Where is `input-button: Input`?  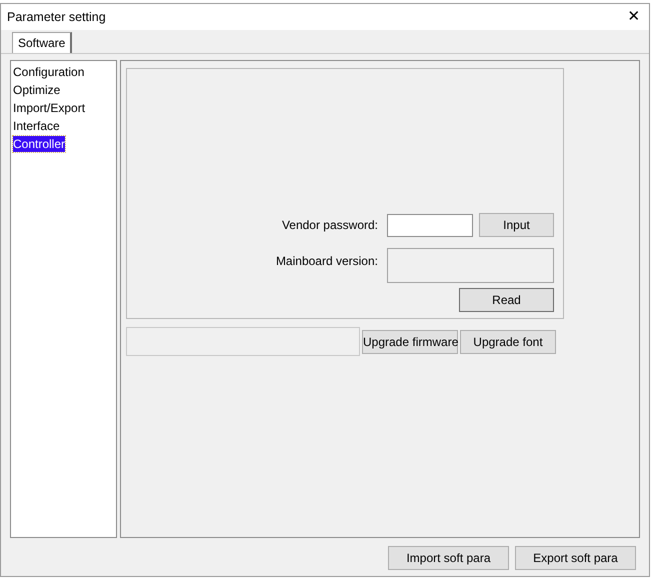
input-button: Input is located at coordinates (516, 225).